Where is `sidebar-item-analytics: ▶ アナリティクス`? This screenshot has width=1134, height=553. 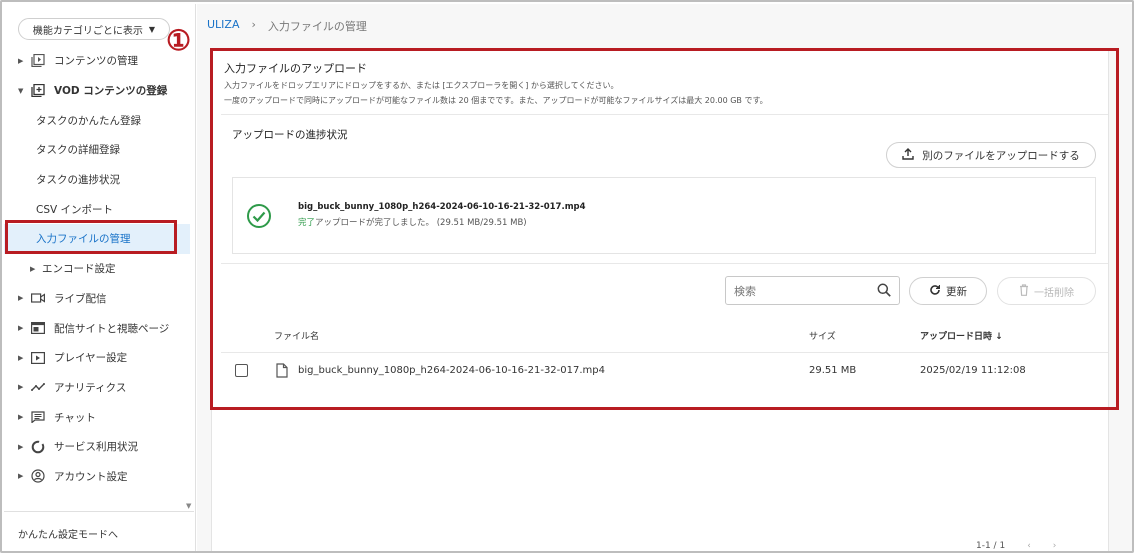
sidebar-item-analytics: ▶ アナリティクス is located at coordinates (97, 388).